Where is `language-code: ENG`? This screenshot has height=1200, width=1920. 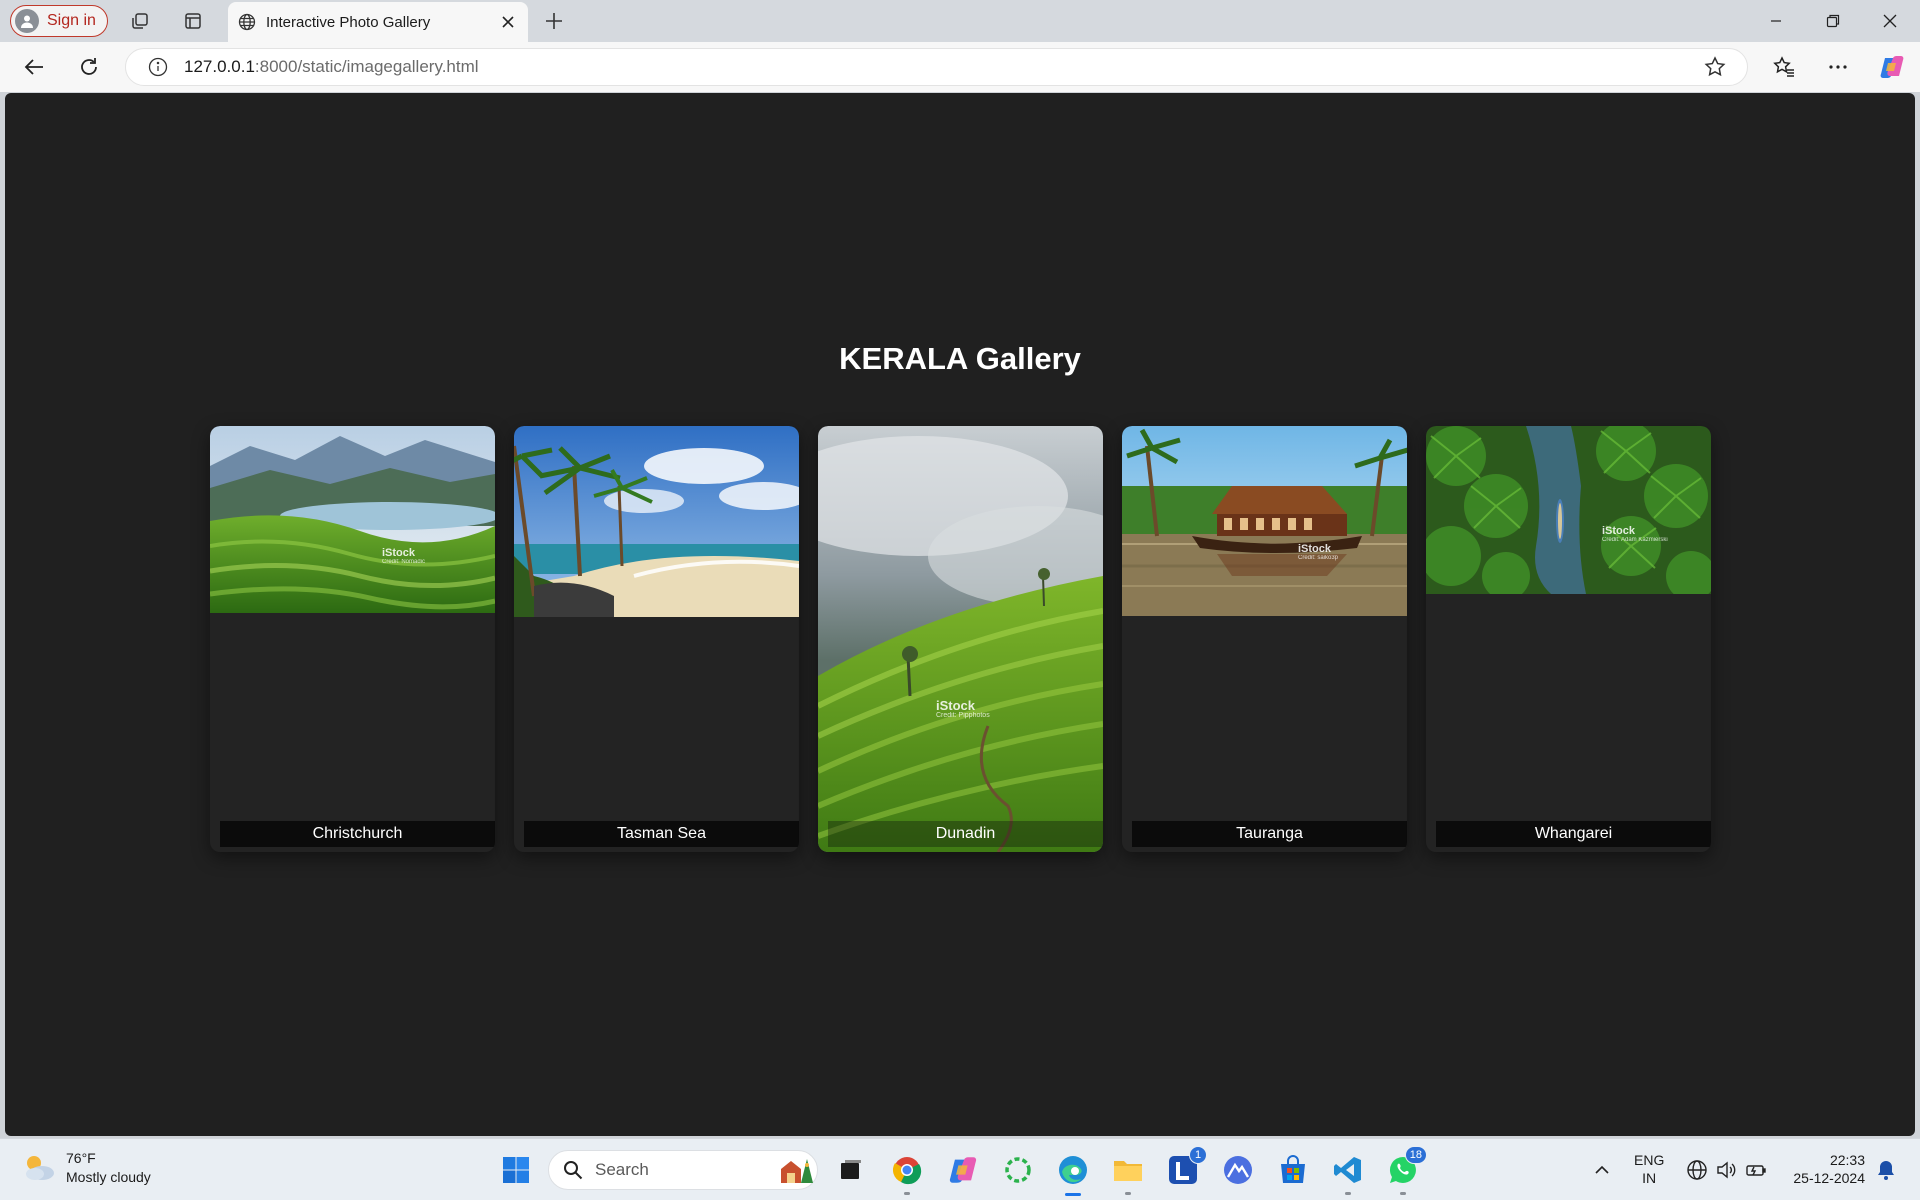
language-code: ENG is located at coordinates (1649, 1160).